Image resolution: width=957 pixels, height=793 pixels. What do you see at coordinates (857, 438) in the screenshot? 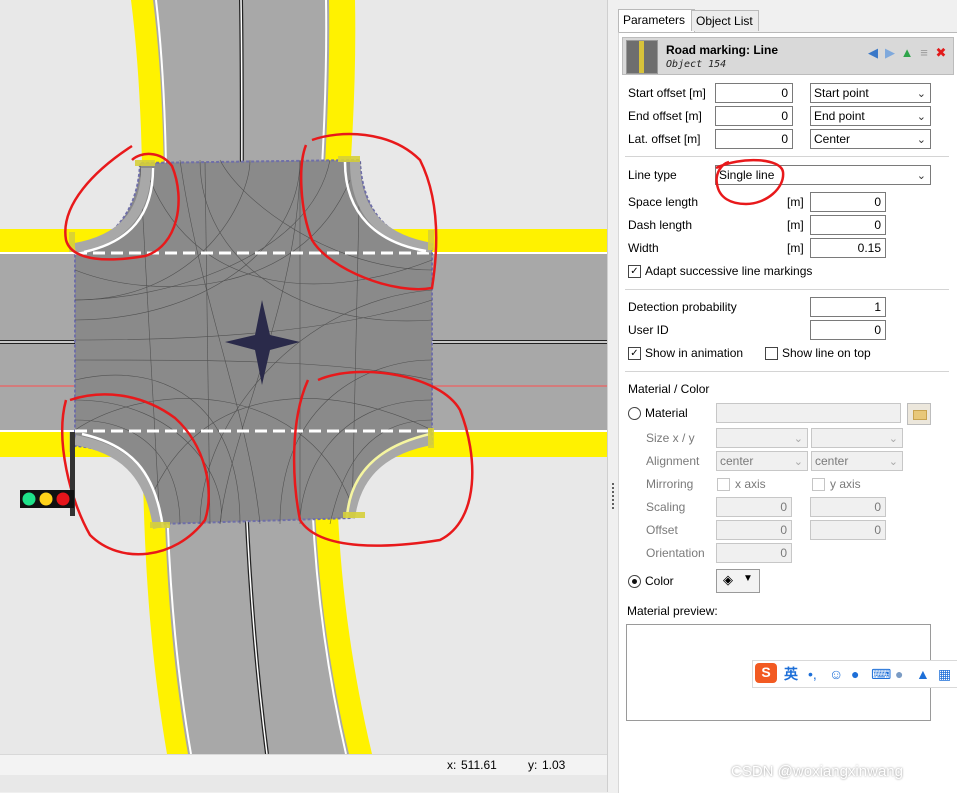
I see `size-y-select: ⌄` at bounding box center [857, 438].